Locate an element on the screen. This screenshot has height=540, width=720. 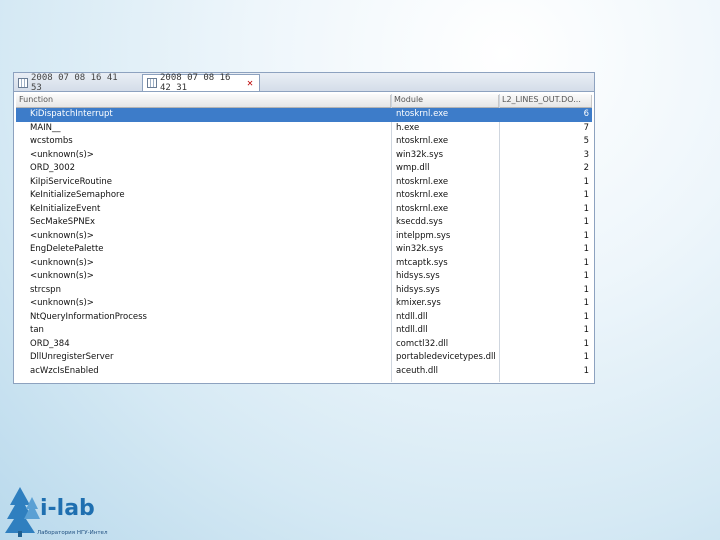
close-icon: ✕ is located at coordinates (250, 83).